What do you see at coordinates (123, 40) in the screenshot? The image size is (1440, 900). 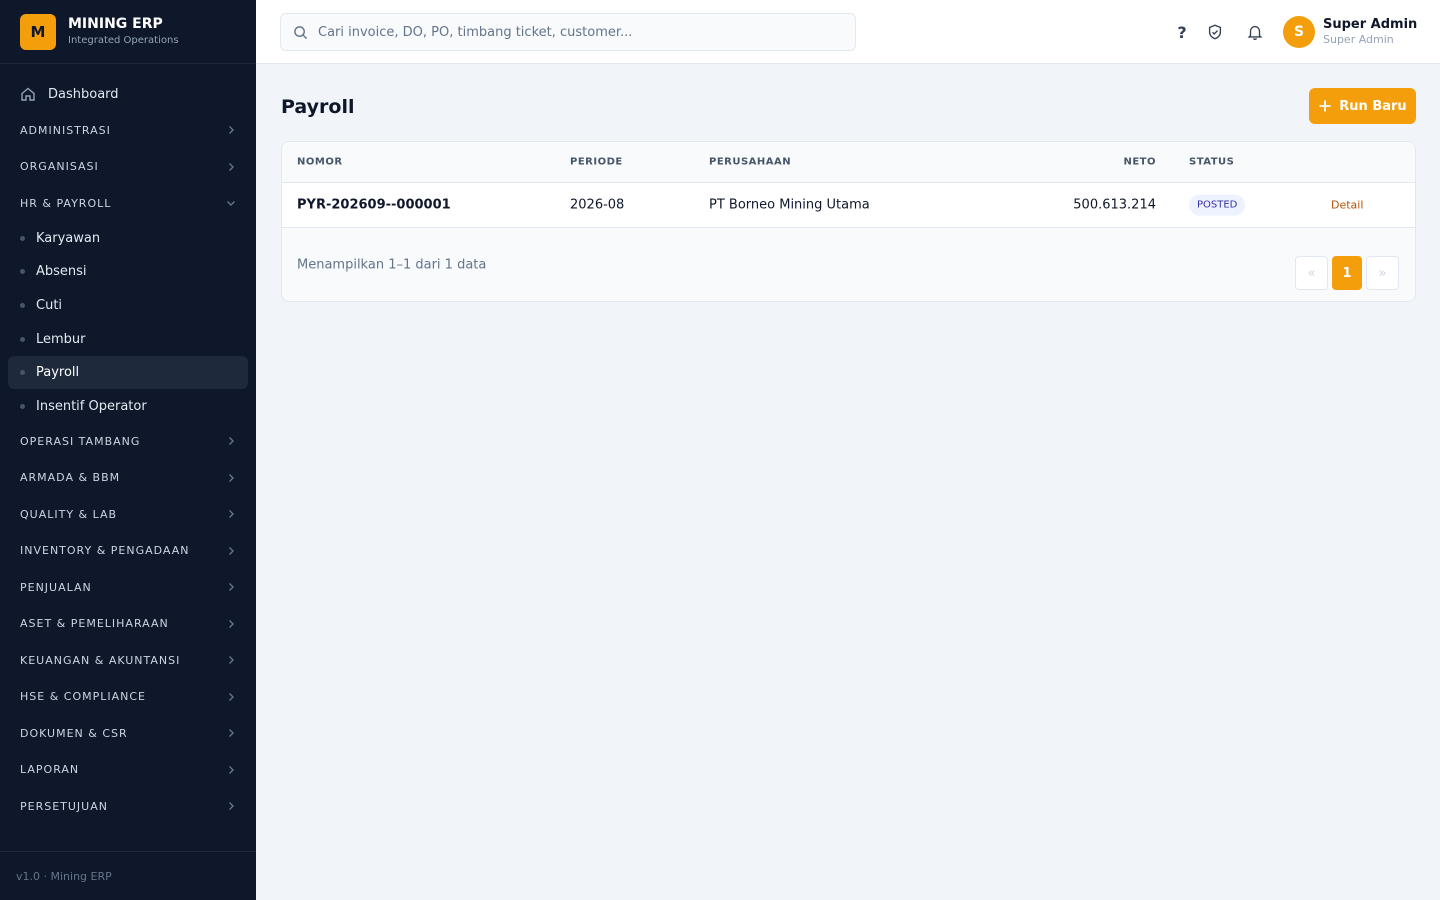 I see `brand-subtitle: Integrated Operations` at bounding box center [123, 40].